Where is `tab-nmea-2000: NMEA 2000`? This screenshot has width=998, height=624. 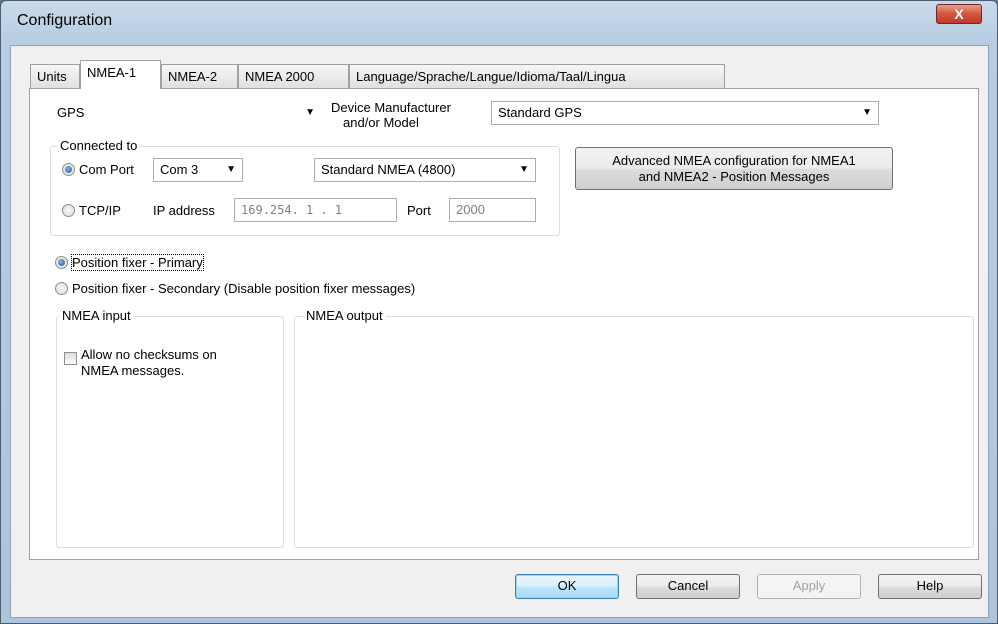 tab-nmea-2000: NMEA 2000 is located at coordinates (293, 76).